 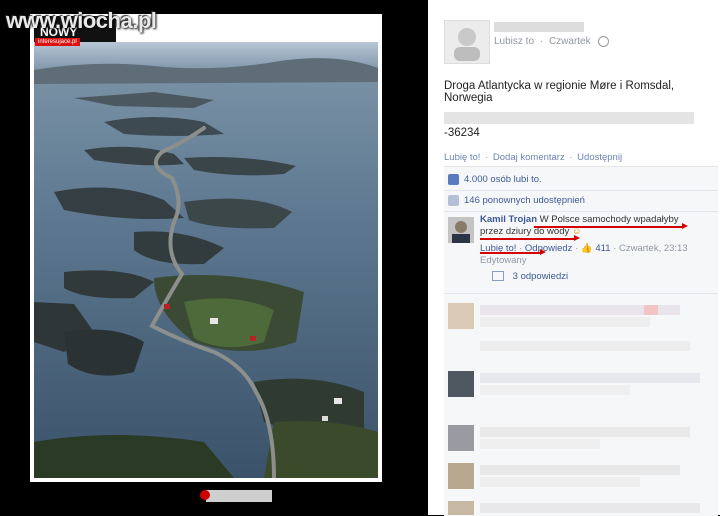 I want to click on likes-row: 4.000 osób lubi to., so click(x=495, y=179).